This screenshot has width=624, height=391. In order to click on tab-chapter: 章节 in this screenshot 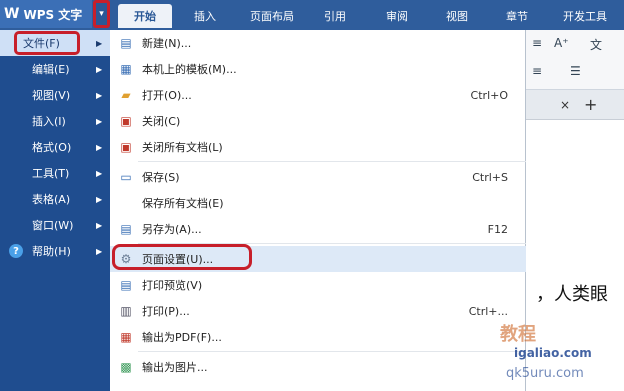, I will do `click(517, 16)`.